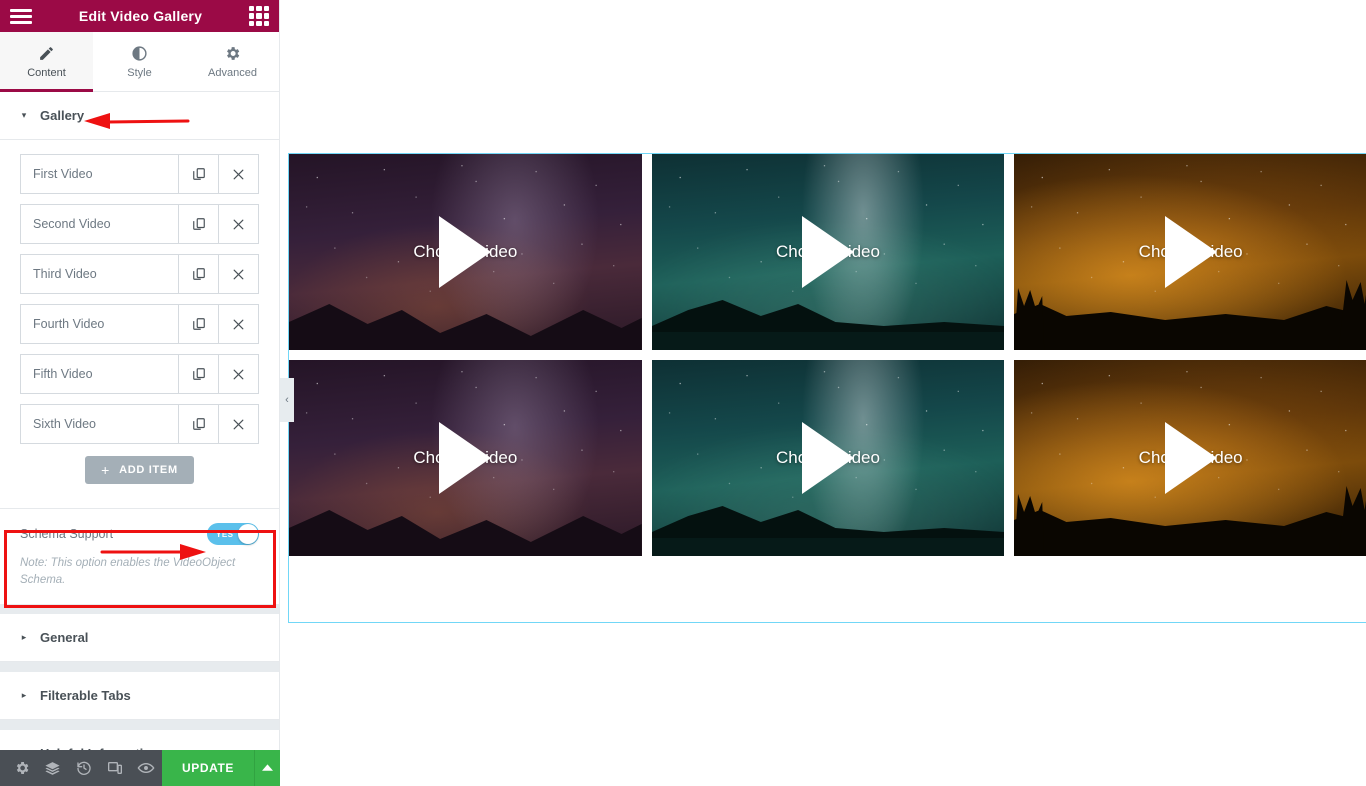  I want to click on toggle-value: YES, so click(225, 534).